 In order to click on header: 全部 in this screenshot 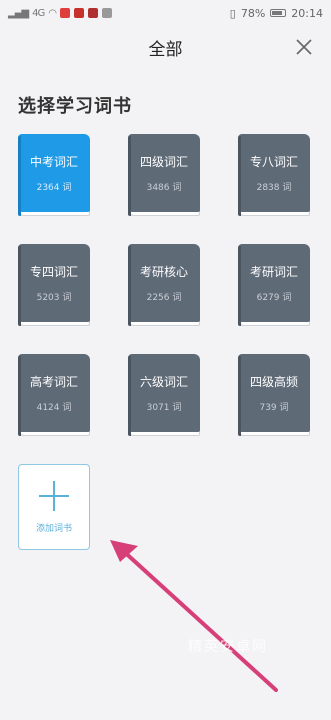, I will do `click(165, 47)`.